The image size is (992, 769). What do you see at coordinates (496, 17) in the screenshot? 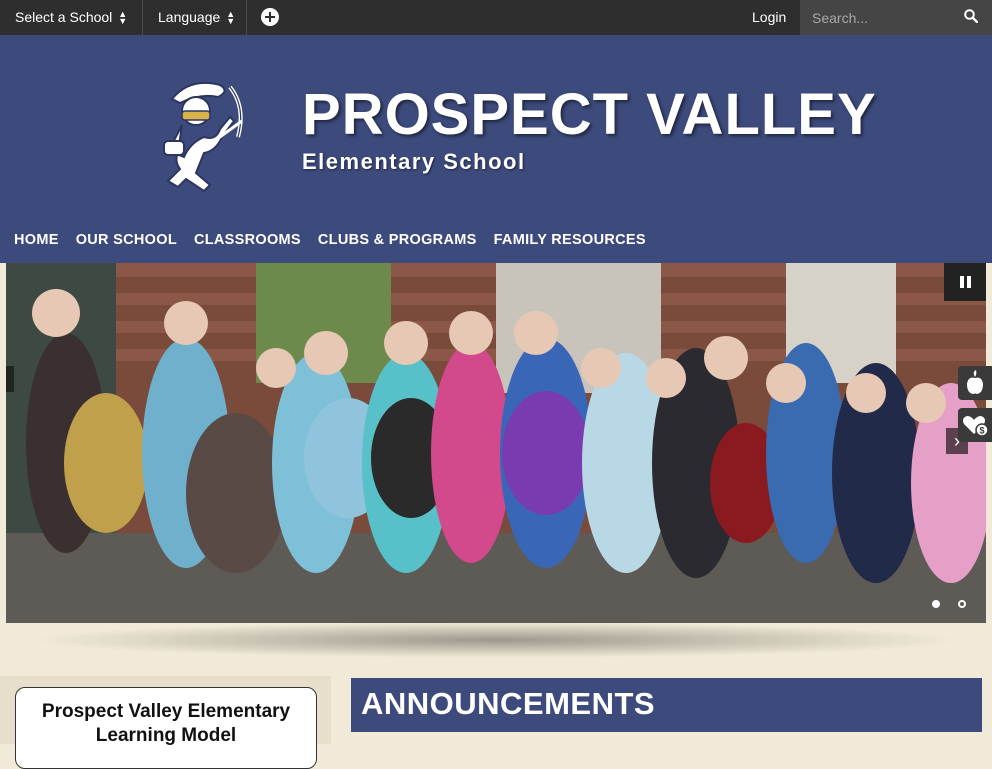
I see `top-bar: Select a School ▲ ▼ Language ▲ ▼ Login` at bounding box center [496, 17].